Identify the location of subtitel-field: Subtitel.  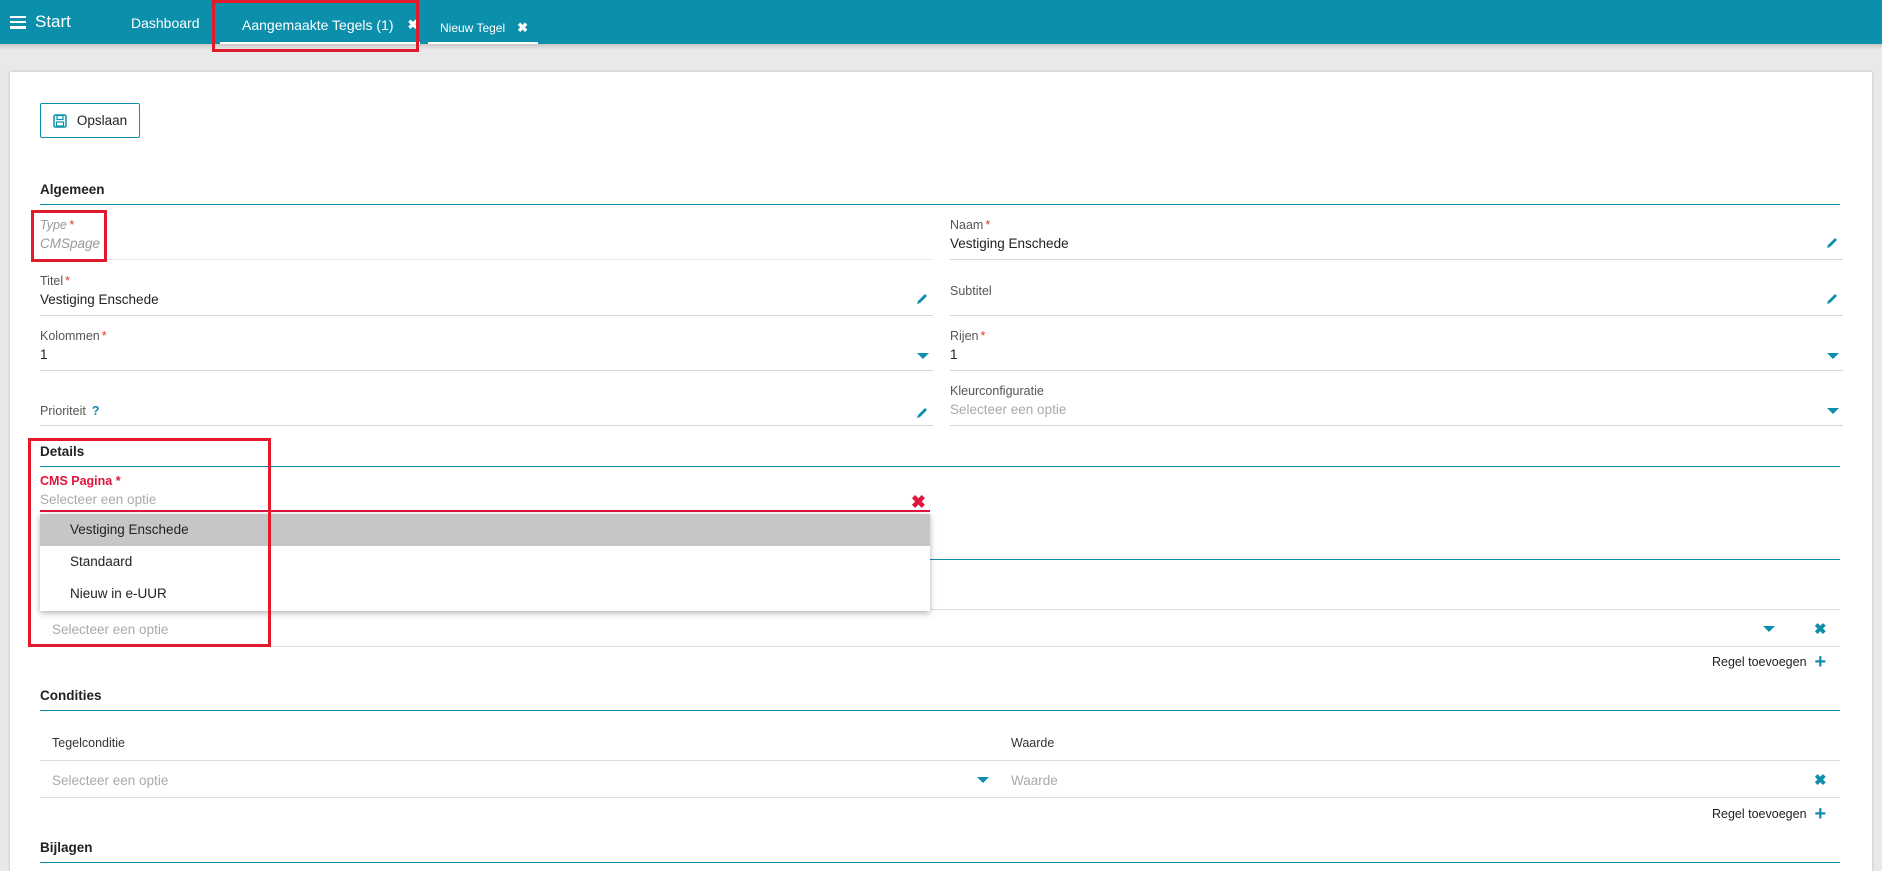
(1396, 292).